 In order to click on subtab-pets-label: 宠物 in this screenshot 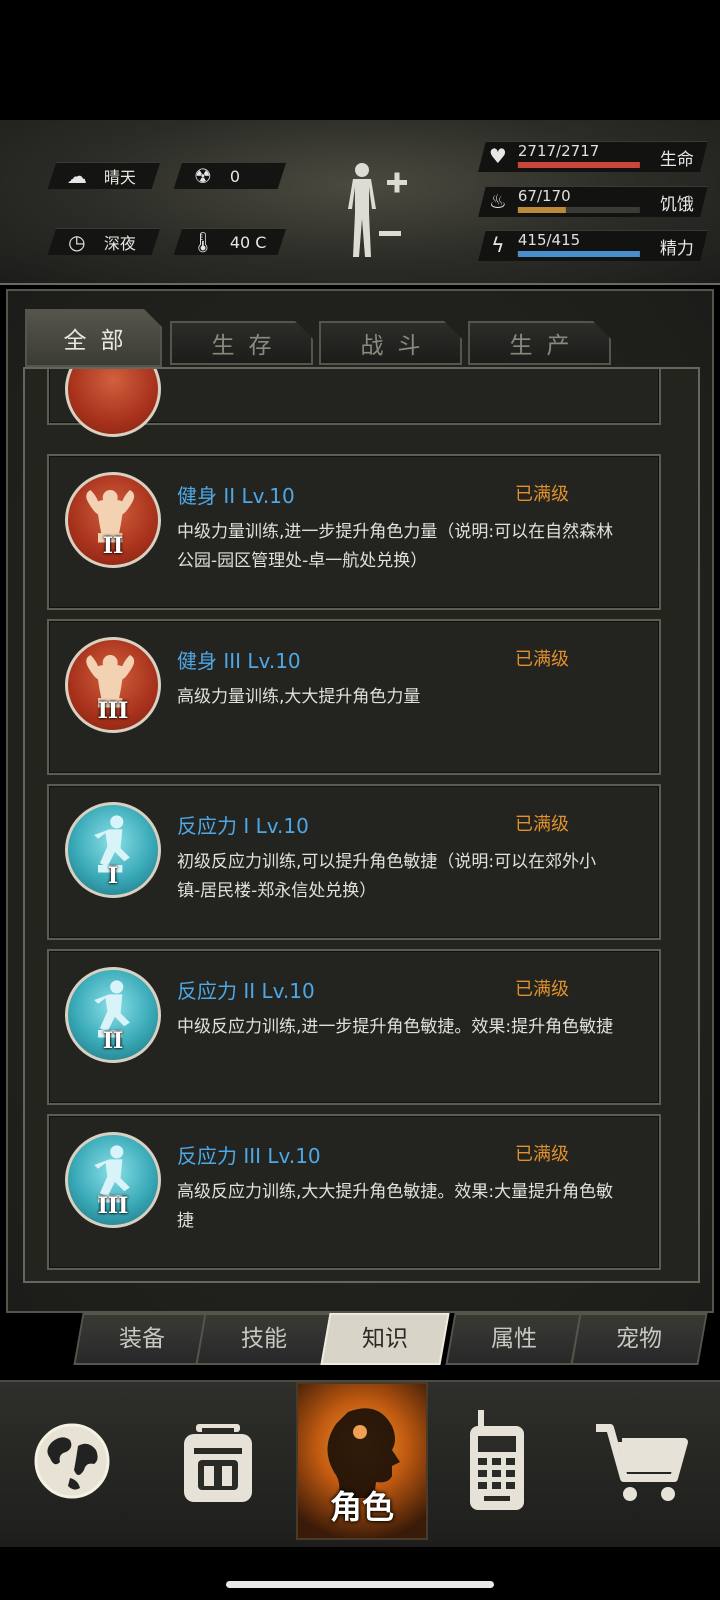, I will do `click(639, 1339)`.